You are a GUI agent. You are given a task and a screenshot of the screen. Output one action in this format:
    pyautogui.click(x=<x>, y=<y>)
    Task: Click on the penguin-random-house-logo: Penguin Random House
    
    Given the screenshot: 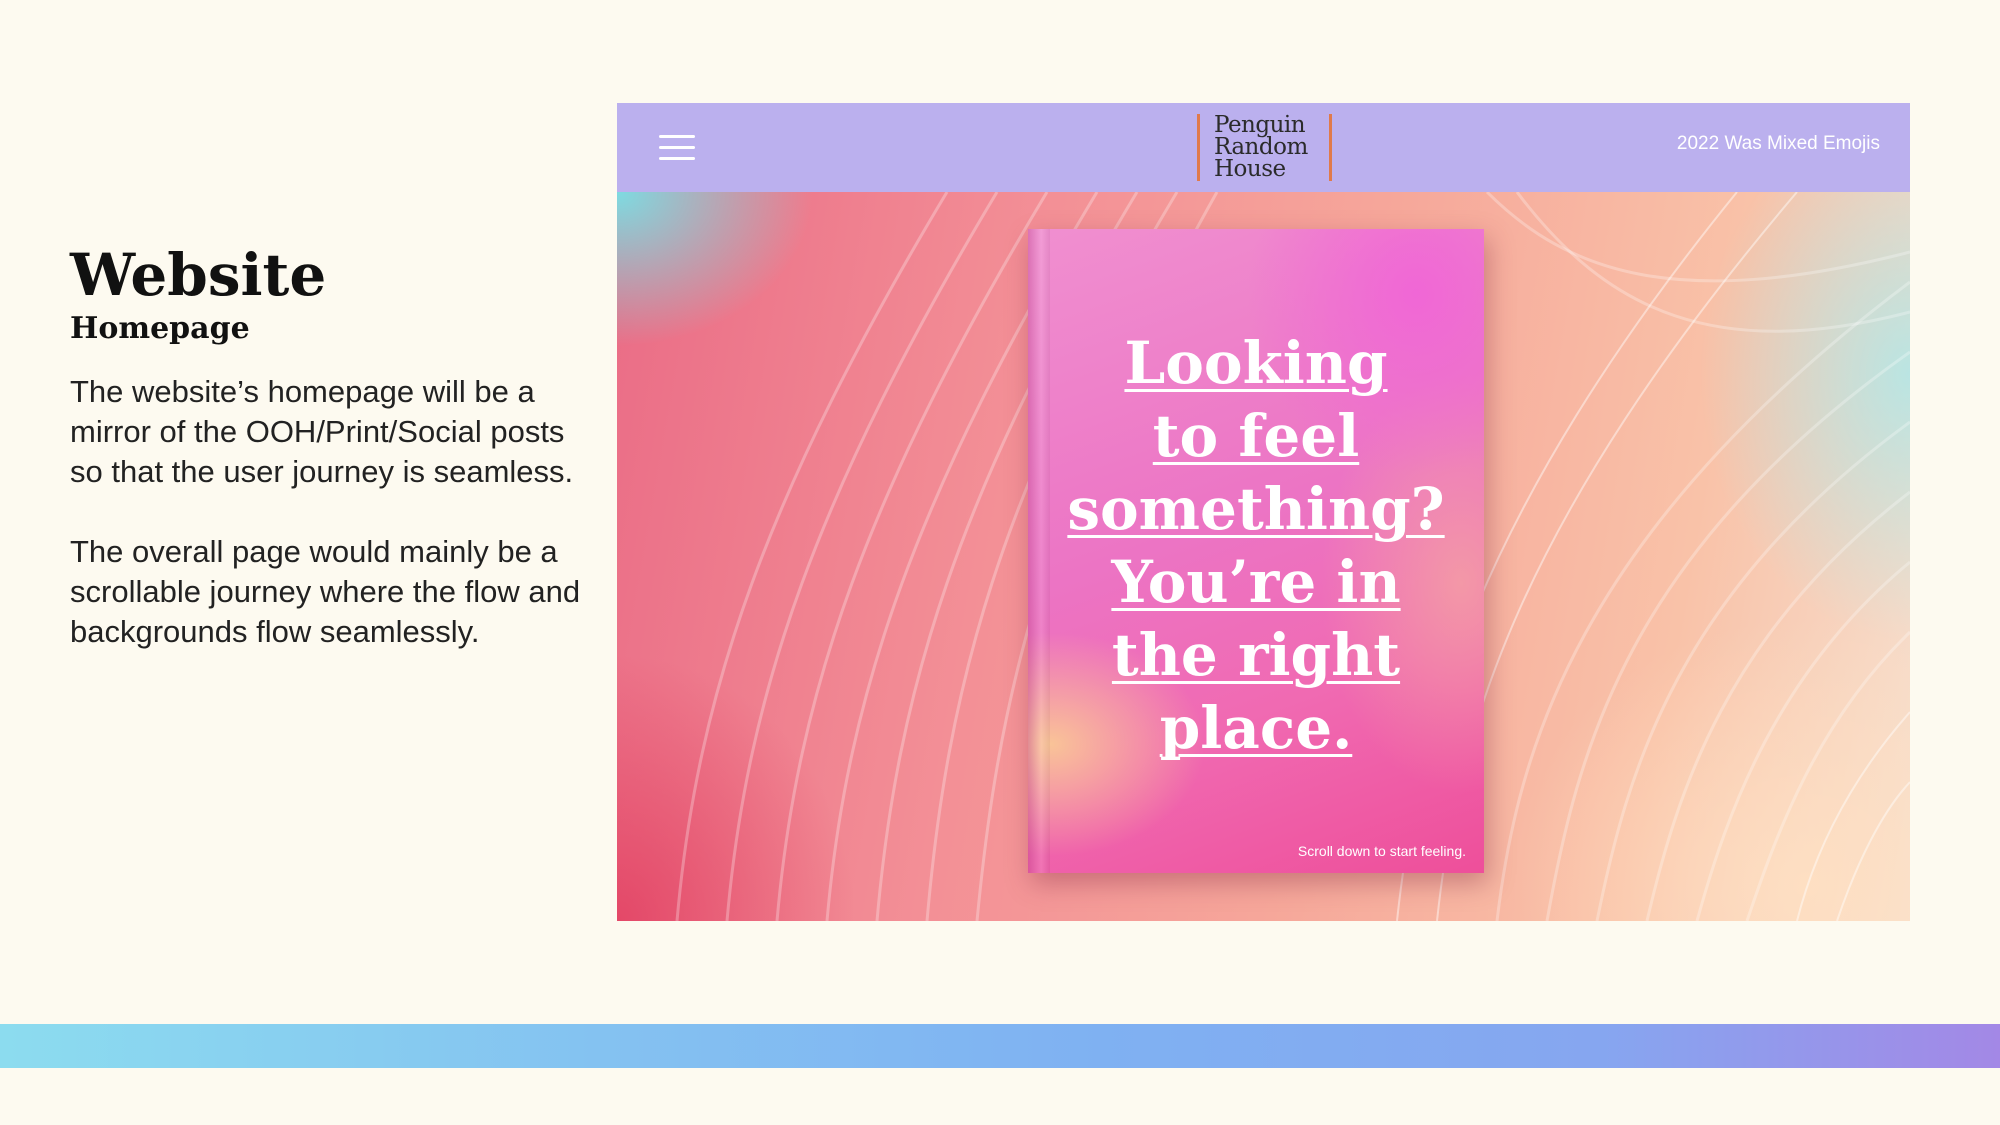 What is the action you would take?
    pyautogui.click(x=1264, y=147)
    